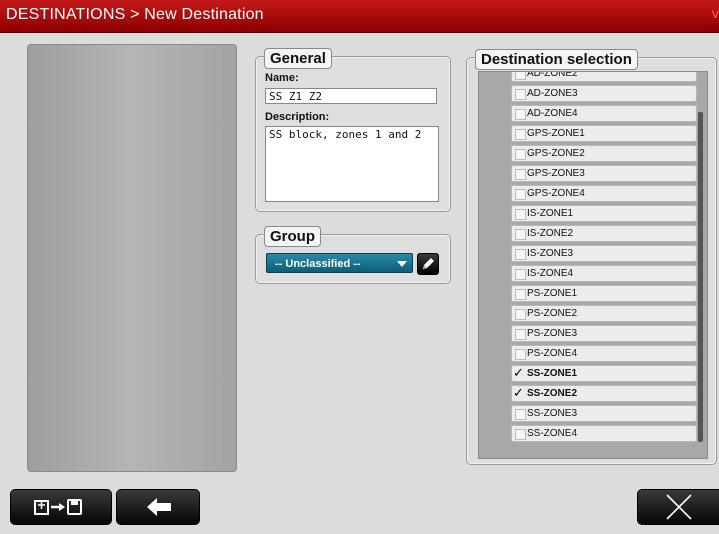 The height and width of the screenshot is (534, 719). Describe the element at coordinates (292, 236) in the screenshot. I see `group-legend: Group` at that location.